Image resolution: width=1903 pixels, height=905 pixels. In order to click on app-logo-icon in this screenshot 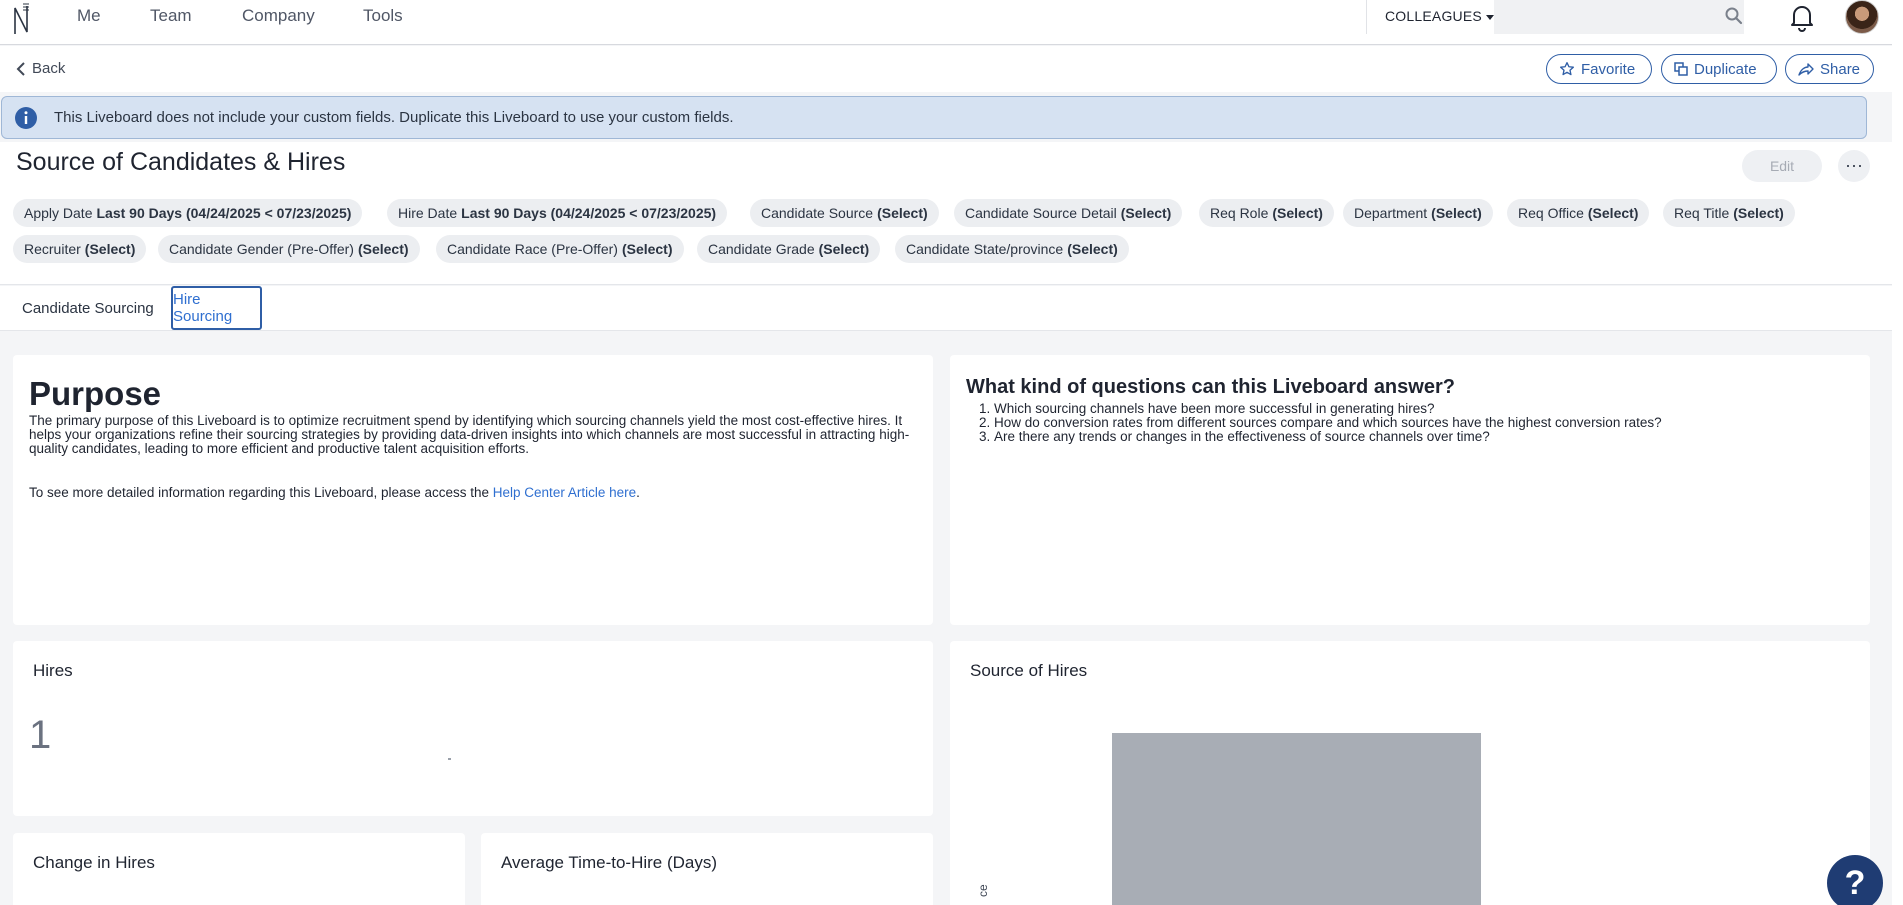, I will do `click(22, 19)`.